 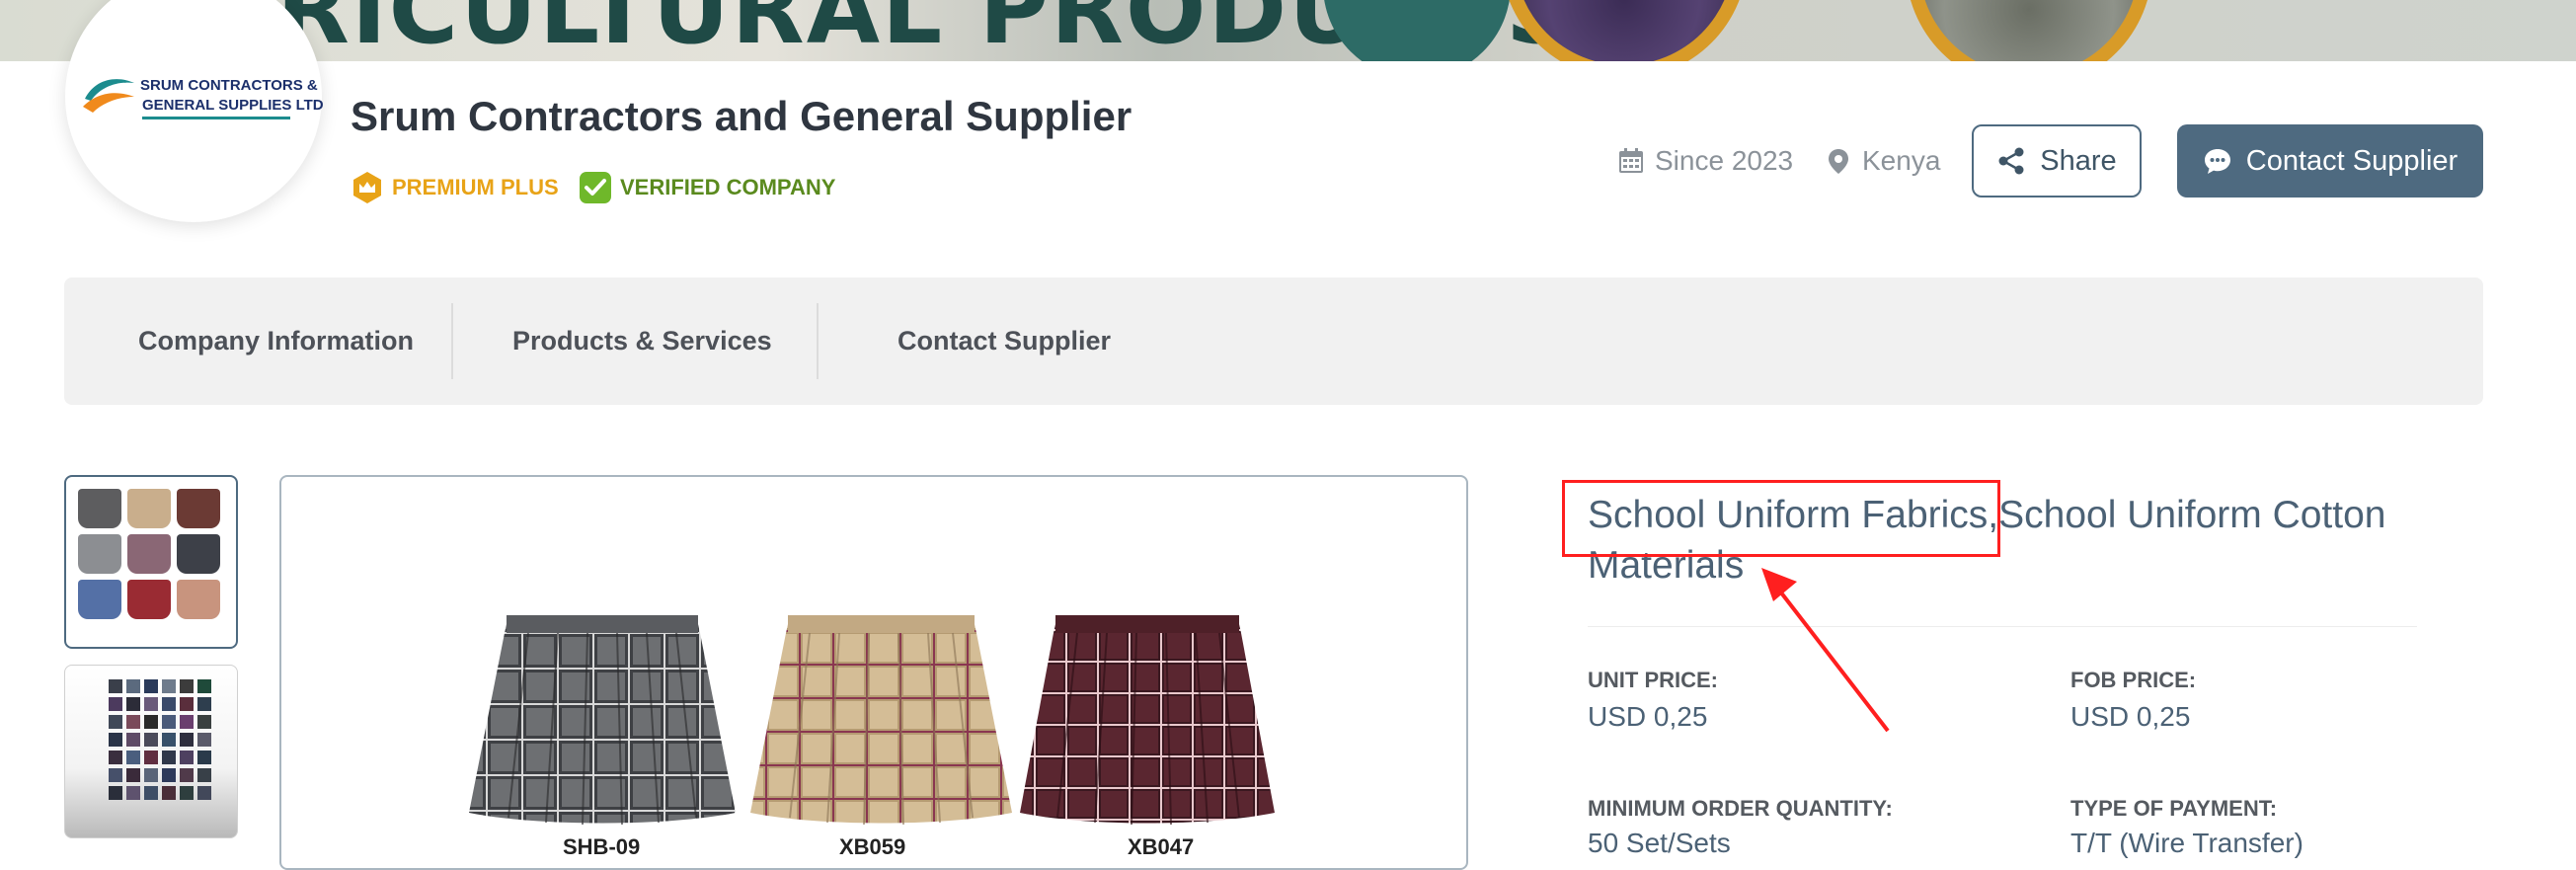 I want to click on product-image-caption: XB059, so click(x=872, y=846).